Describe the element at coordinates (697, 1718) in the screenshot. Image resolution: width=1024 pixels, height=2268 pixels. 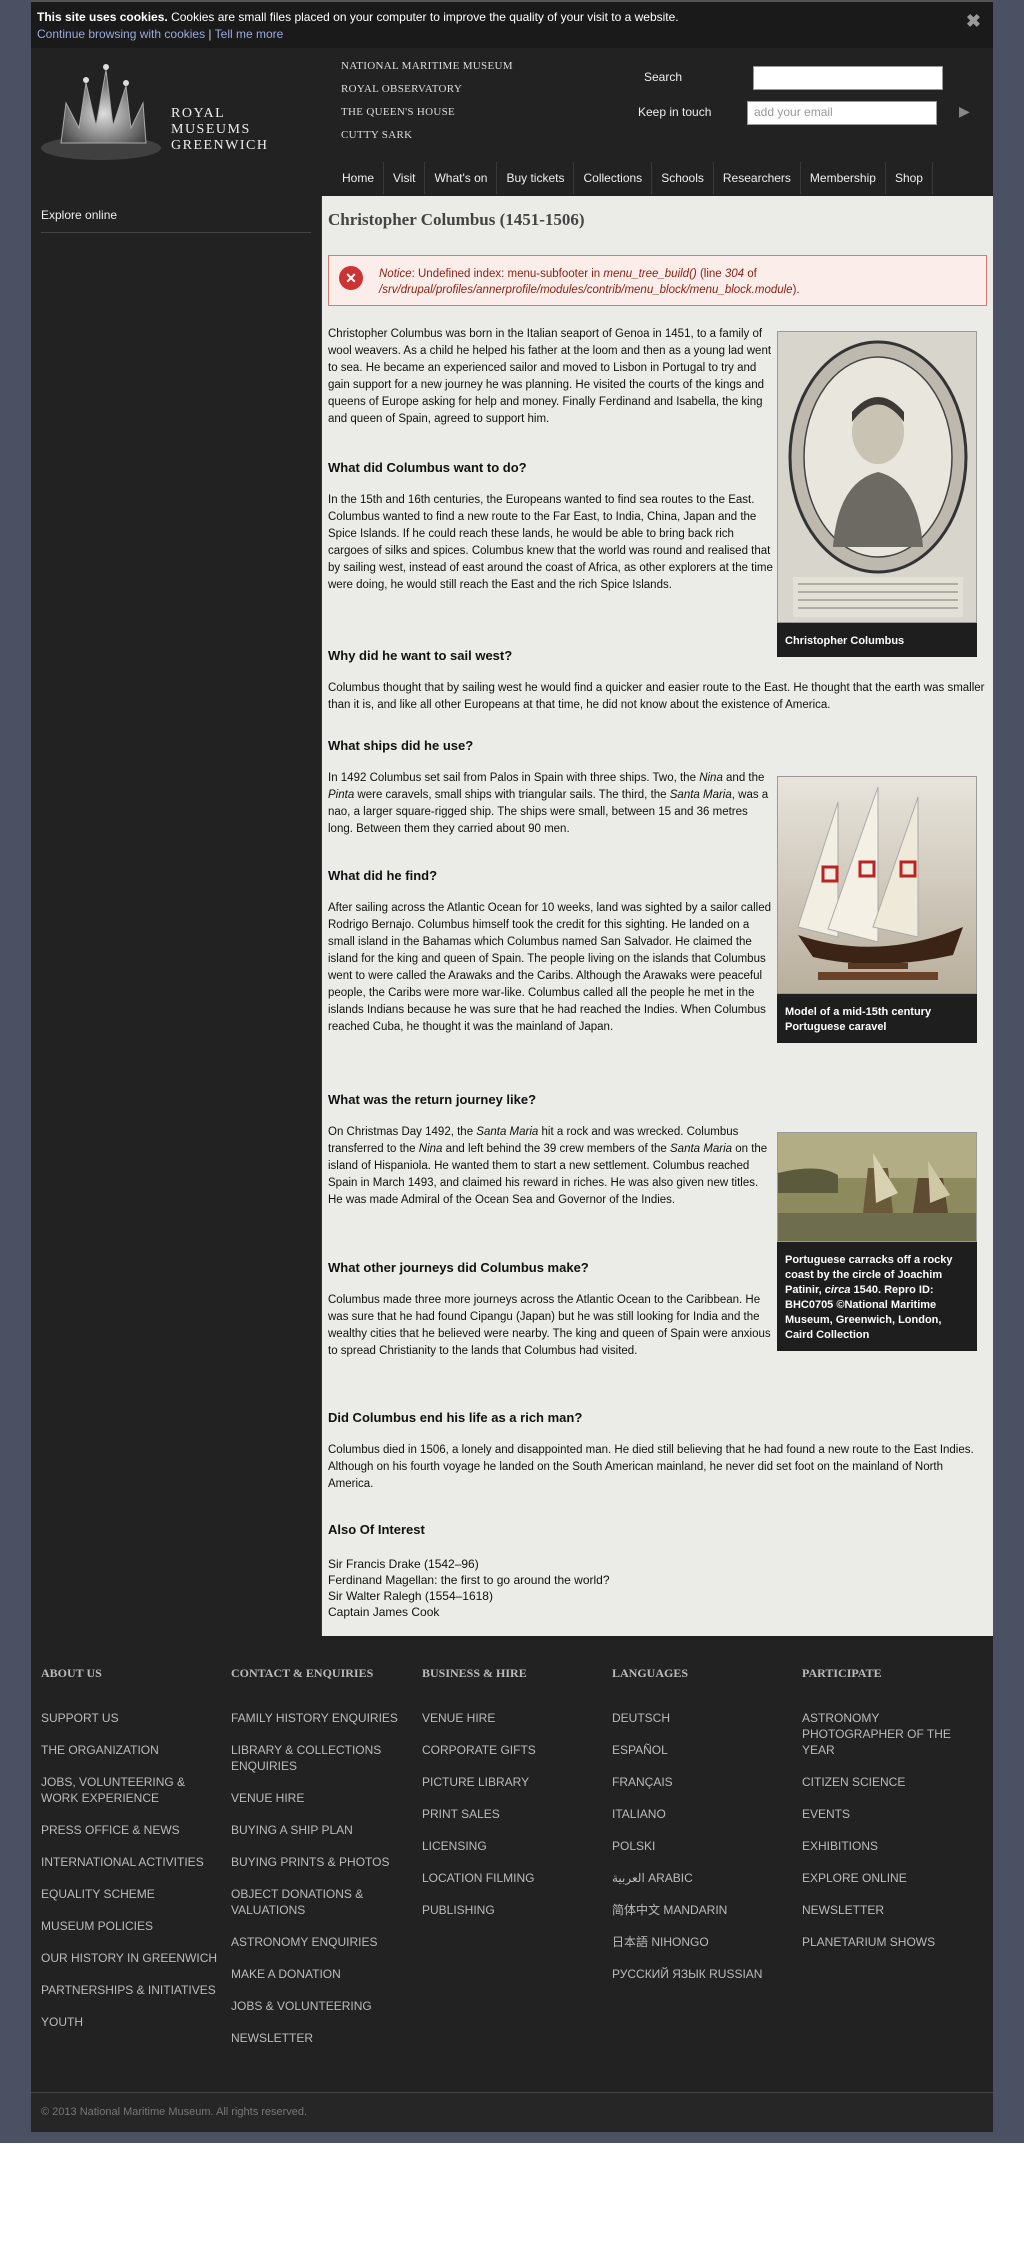
I see `footer-link: DEUTSCH` at that location.